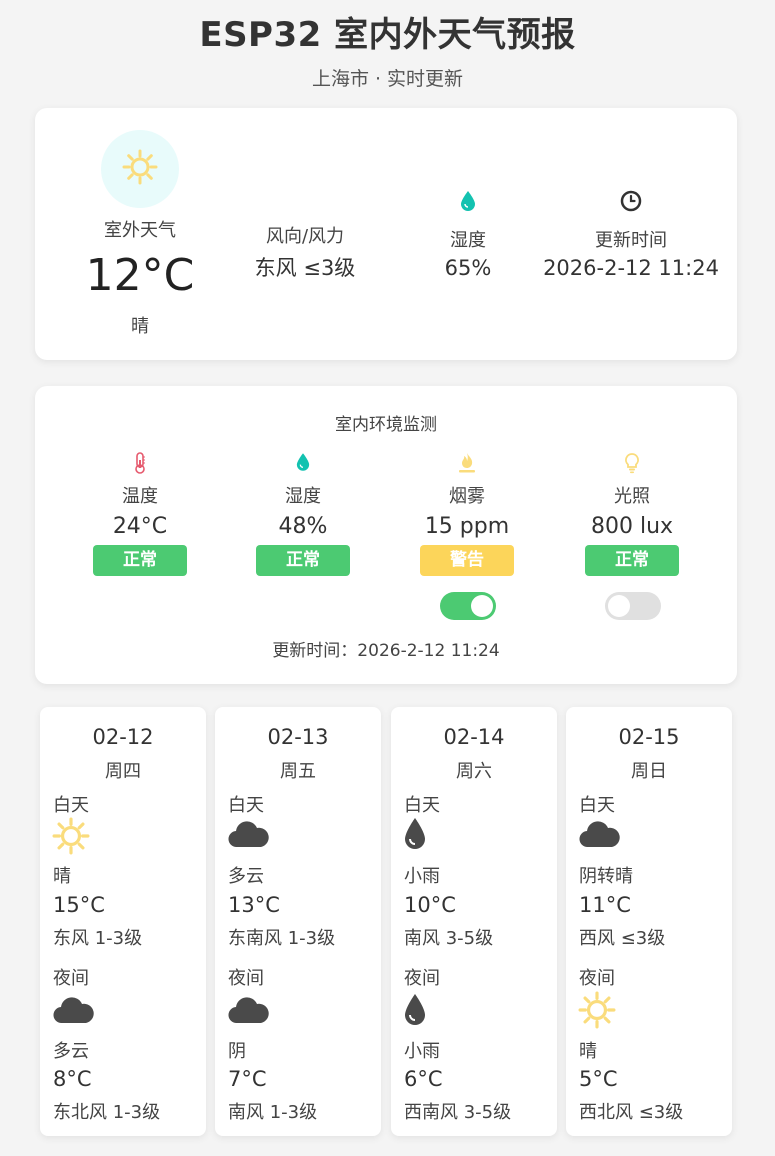 Image resolution: width=775 pixels, height=1156 pixels. What do you see at coordinates (458, 1112) in the screenshot?
I see `night-wind: 西南风 3-5级` at bounding box center [458, 1112].